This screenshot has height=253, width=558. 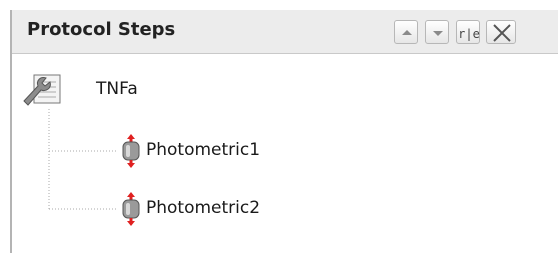 What do you see at coordinates (101, 29) in the screenshot?
I see `panel-title: Protocol Steps` at bounding box center [101, 29].